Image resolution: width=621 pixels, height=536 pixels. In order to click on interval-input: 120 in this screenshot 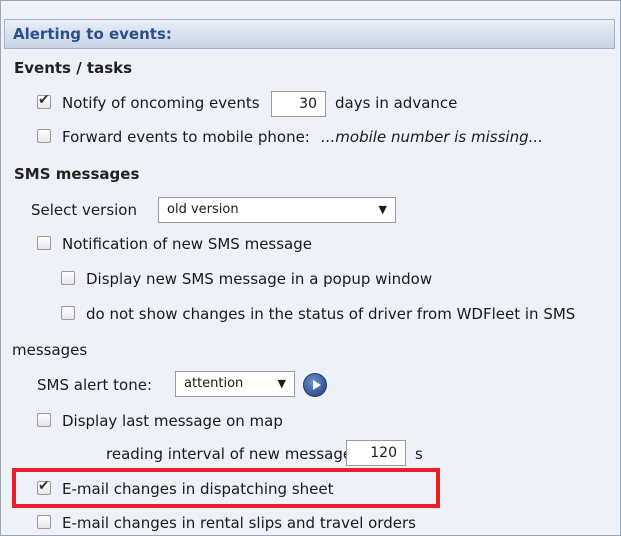, I will do `click(376, 453)`.